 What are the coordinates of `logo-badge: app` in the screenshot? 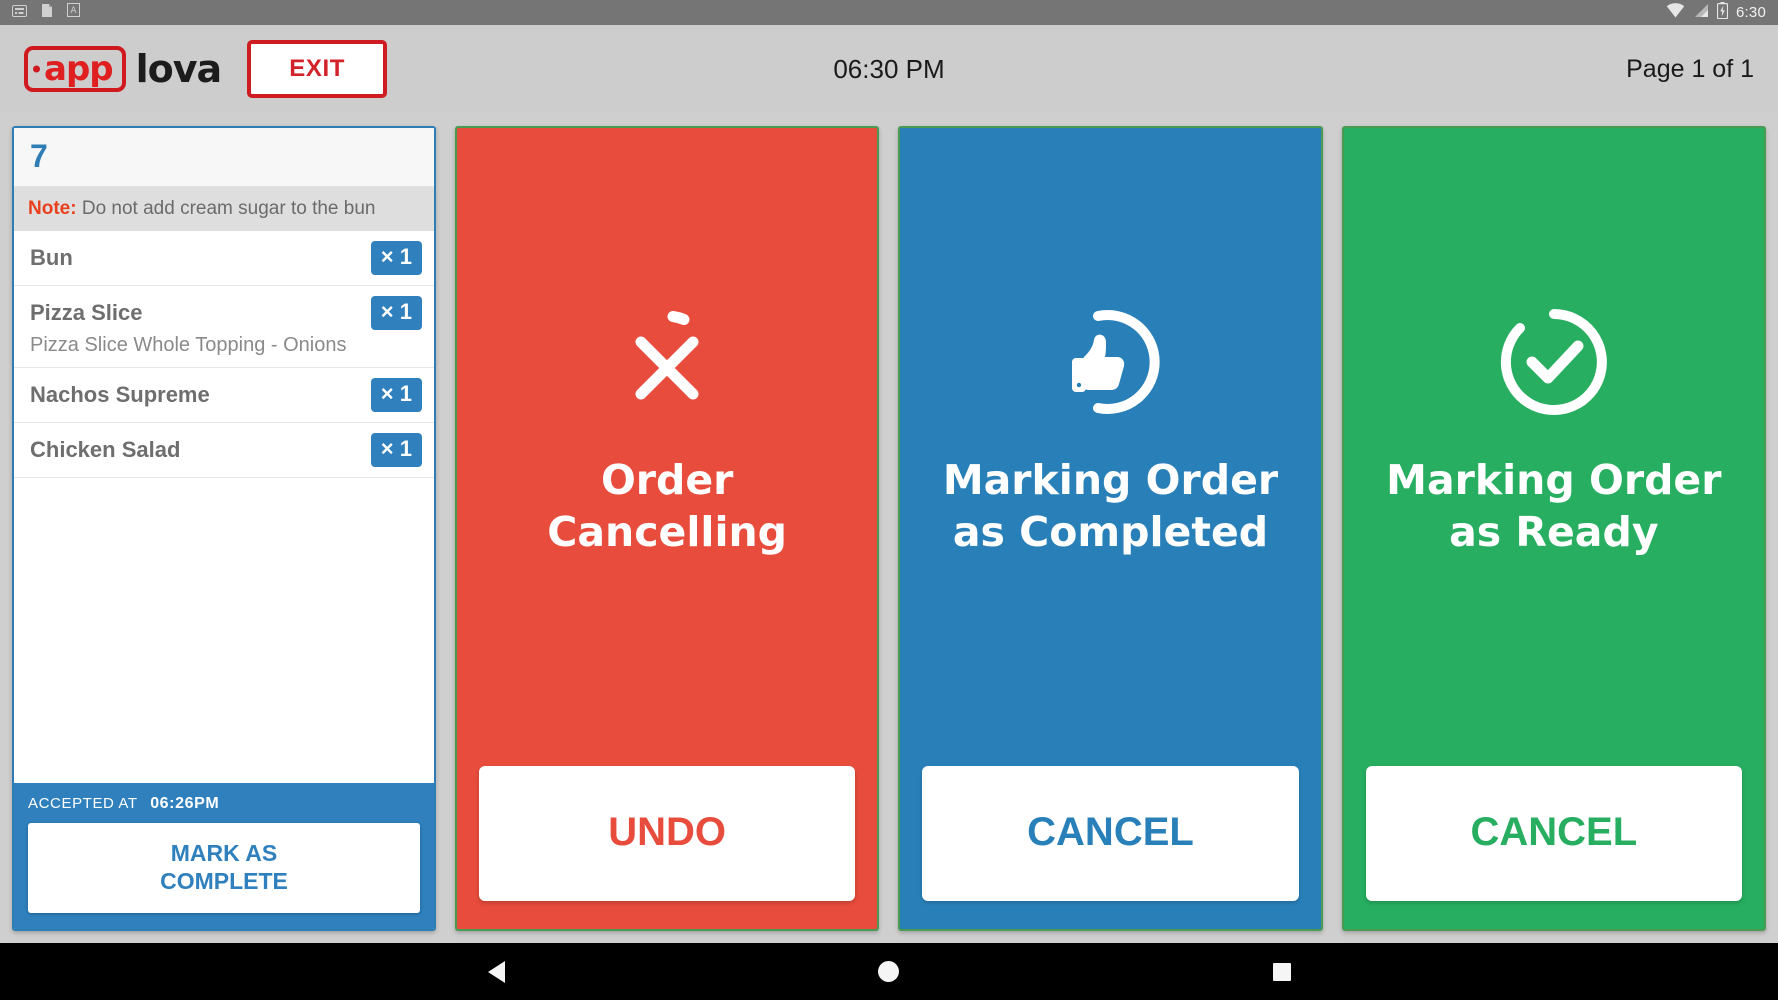 It's located at (75, 69).